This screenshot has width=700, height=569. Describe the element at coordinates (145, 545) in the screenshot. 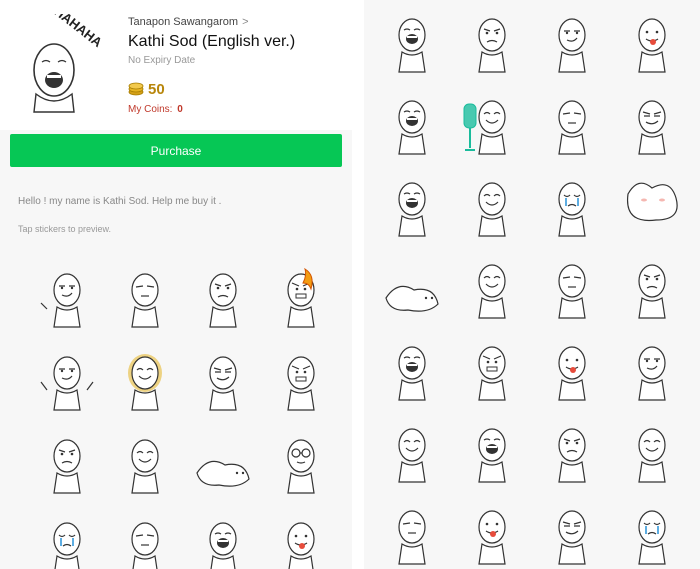

I see `sticker-confused-image` at that location.